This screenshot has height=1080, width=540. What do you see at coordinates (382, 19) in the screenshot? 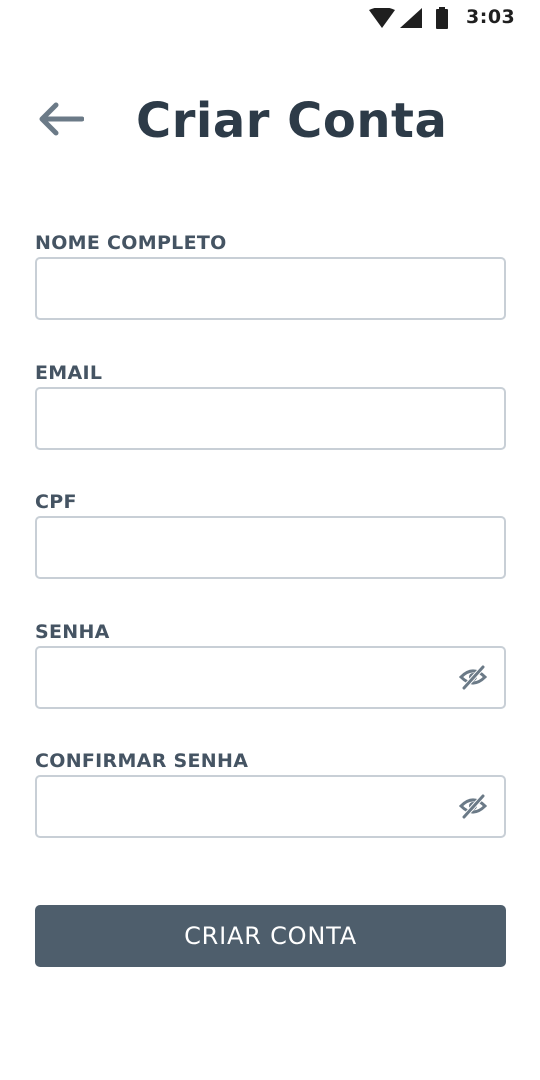
I see `wifi-icon` at bounding box center [382, 19].